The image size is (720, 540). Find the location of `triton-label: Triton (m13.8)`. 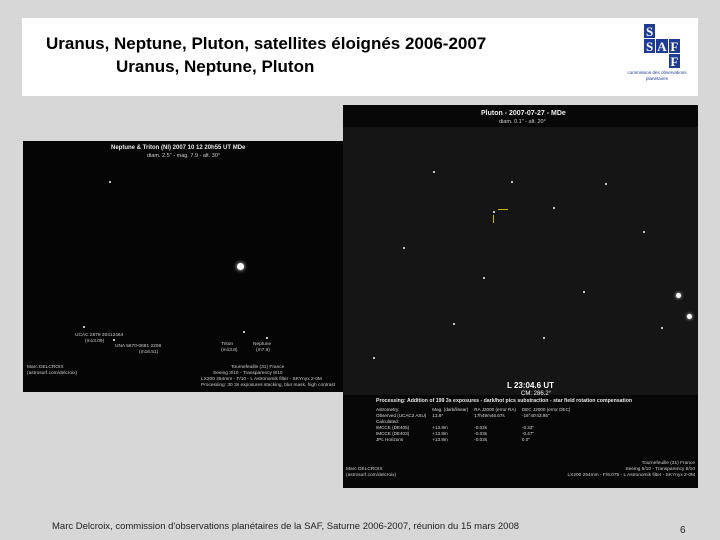

triton-label: Triton (m13.8) is located at coordinates (229, 348).